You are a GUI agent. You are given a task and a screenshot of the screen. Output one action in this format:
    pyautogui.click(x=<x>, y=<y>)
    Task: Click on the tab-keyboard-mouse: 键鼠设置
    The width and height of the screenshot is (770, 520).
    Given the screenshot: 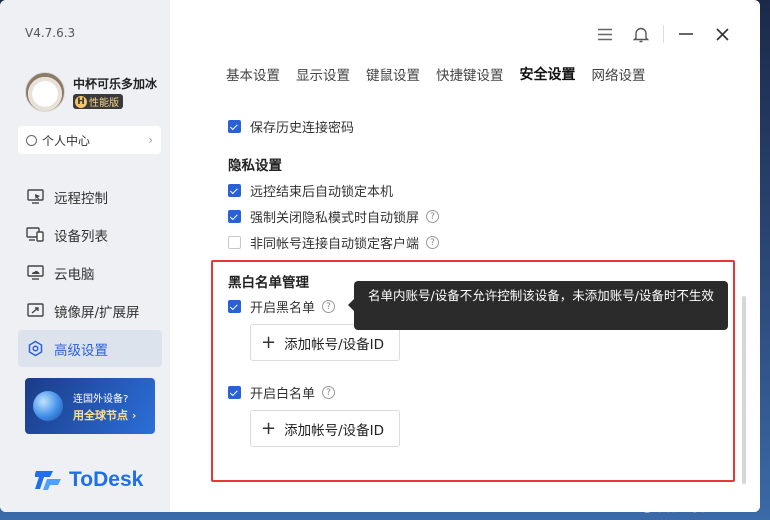 What is the action you would take?
    pyautogui.click(x=393, y=74)
    